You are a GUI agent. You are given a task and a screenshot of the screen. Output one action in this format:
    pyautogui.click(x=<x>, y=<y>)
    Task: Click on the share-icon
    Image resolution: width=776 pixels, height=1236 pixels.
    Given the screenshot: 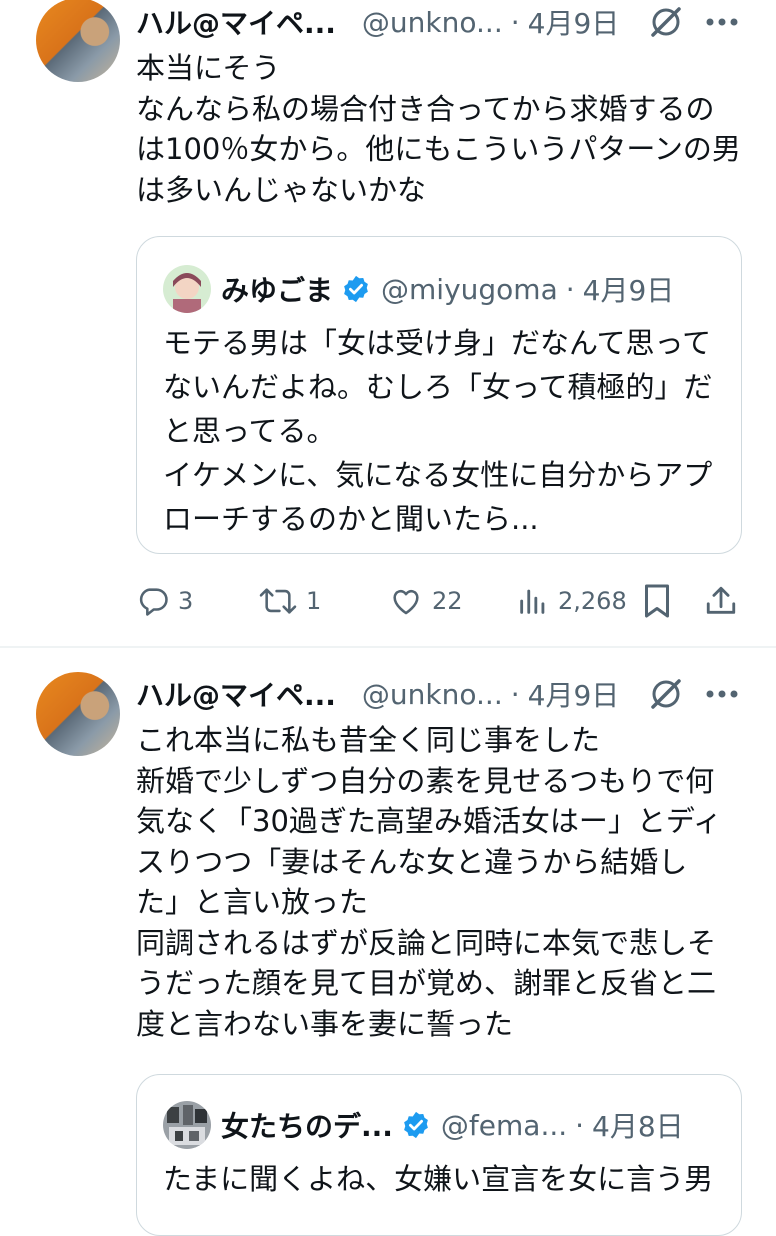 What is the action you would take?
    pyautogui.click(x=721, y=600)
    